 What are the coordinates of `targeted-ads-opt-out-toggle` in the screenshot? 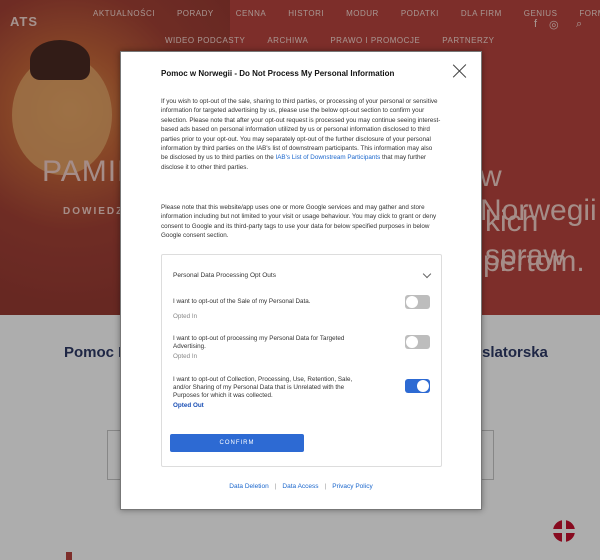 It's located at (417, 342).